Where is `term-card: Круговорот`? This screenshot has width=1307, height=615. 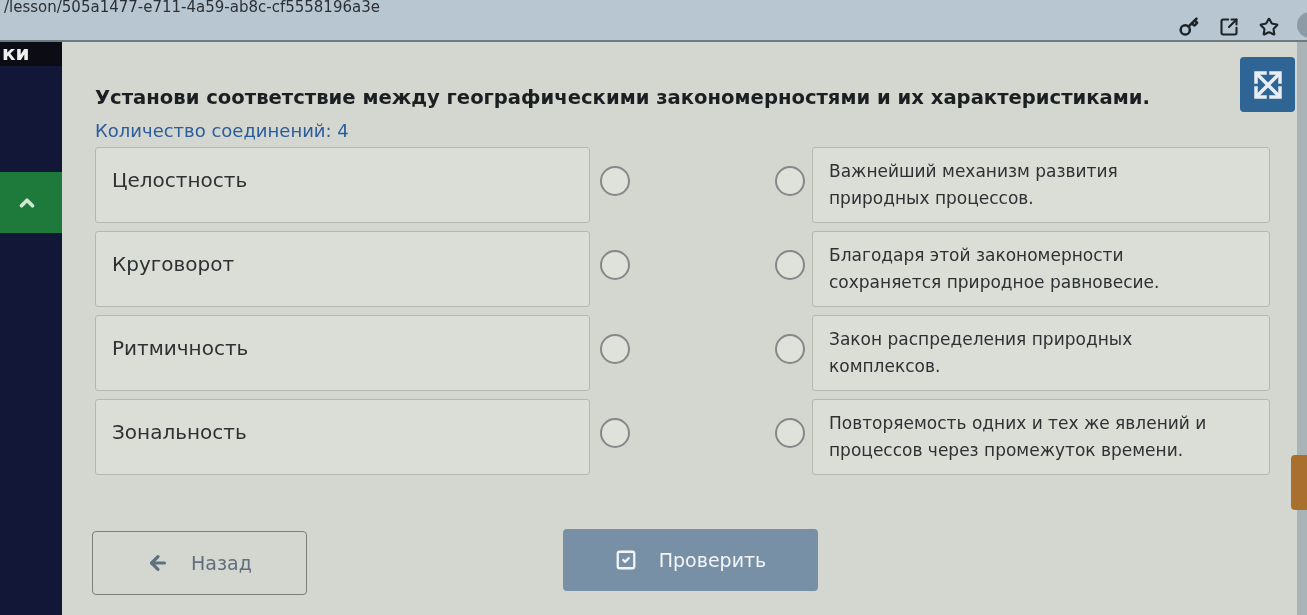
term-card: Круговорот is located at coordinates (342, 269).